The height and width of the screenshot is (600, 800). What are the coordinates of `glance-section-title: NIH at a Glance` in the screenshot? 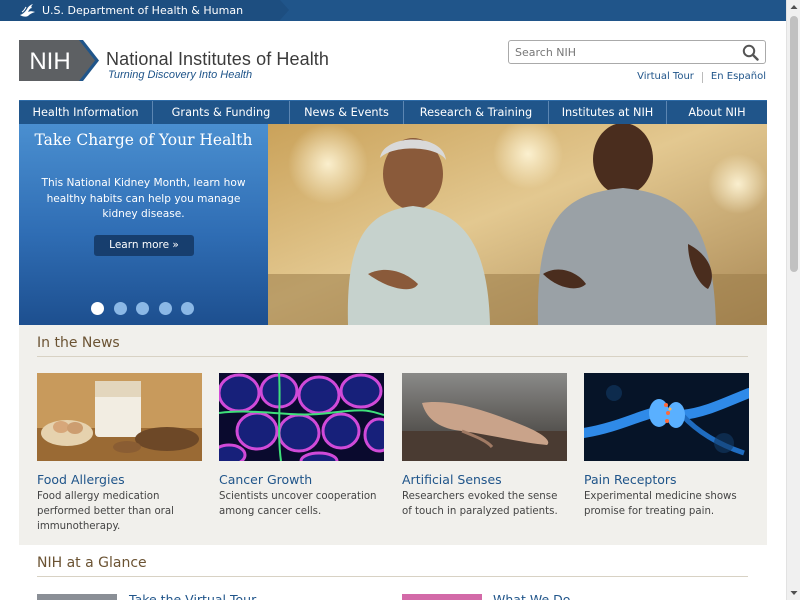 It's located at (92, 563).